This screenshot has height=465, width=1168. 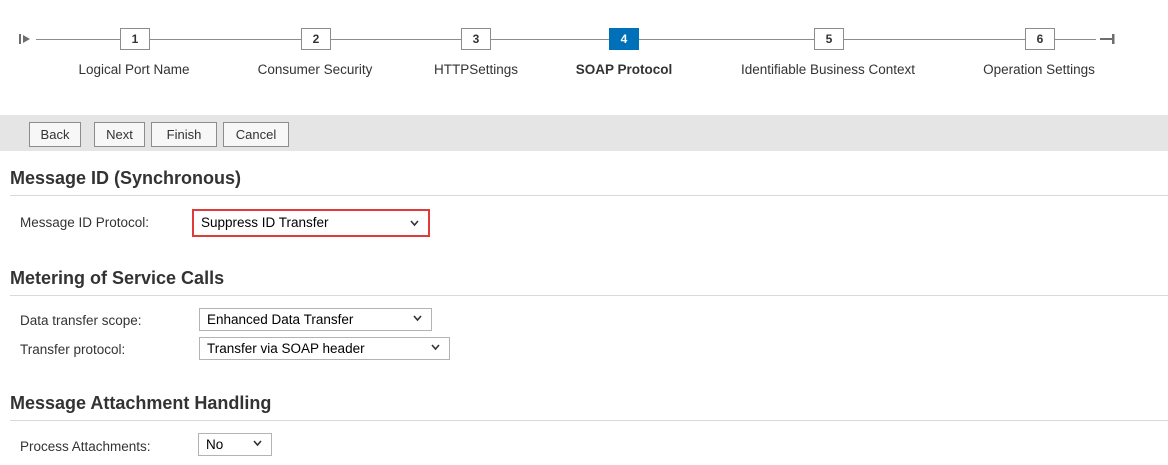 What do you see at coordinates (286, 348) in the screenshot?
I see `transfer-protocol-value: Transfer via SOAP header` at bounding box center [286, 348].